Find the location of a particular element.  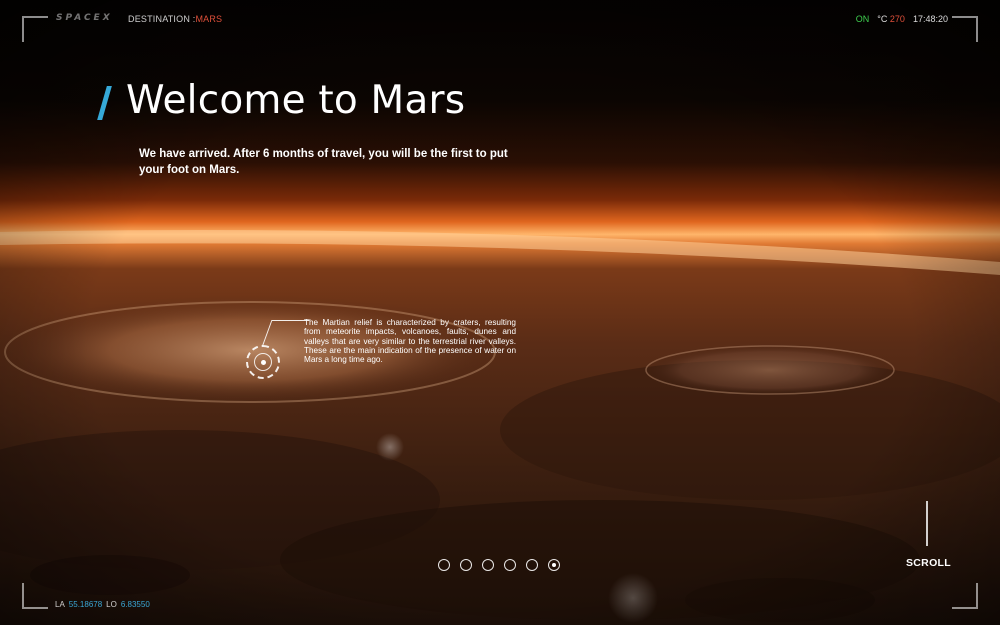

destination-label: DESTINATION : is located at coordinates (162, 19).